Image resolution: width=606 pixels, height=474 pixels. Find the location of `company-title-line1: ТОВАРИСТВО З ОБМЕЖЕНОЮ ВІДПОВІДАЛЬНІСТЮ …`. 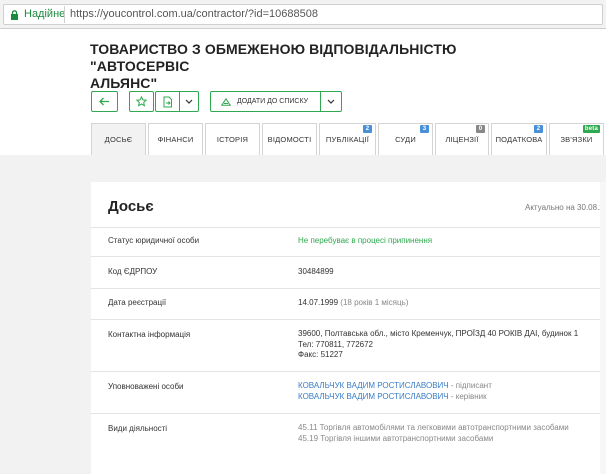

company-title-line1: ТОВАРИСТВО З ОБМЕЖЕНОЮ ВІДПОВІДАЛЬНІСТЮ … is located at coordinates (273, 57).